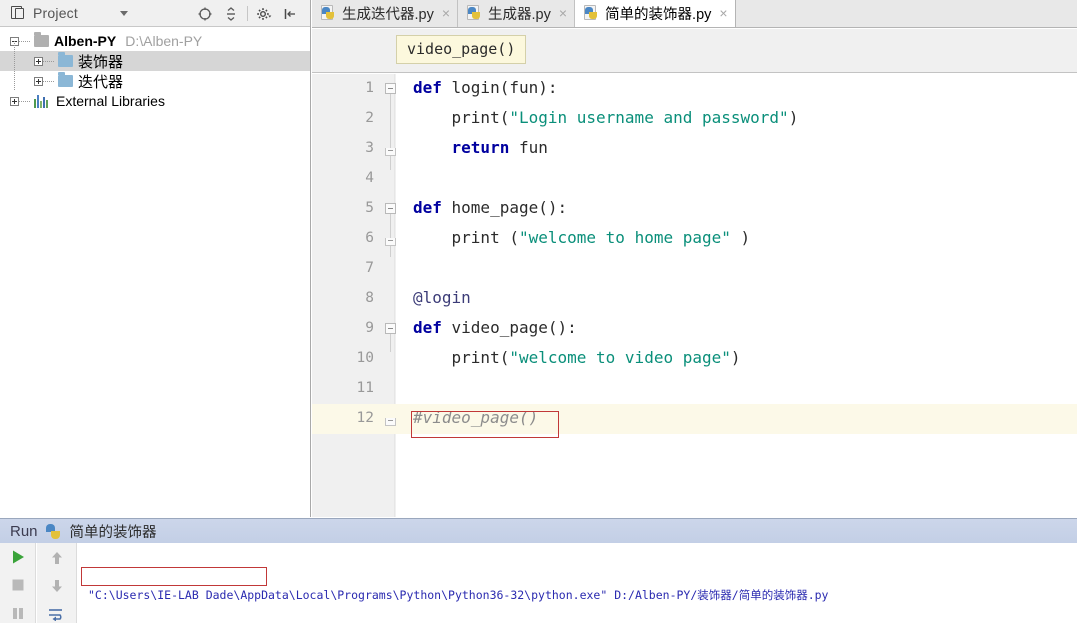 The height and width of the screenshot is (623, 1077). I want to click on line-number: 5, so click(369, 208).